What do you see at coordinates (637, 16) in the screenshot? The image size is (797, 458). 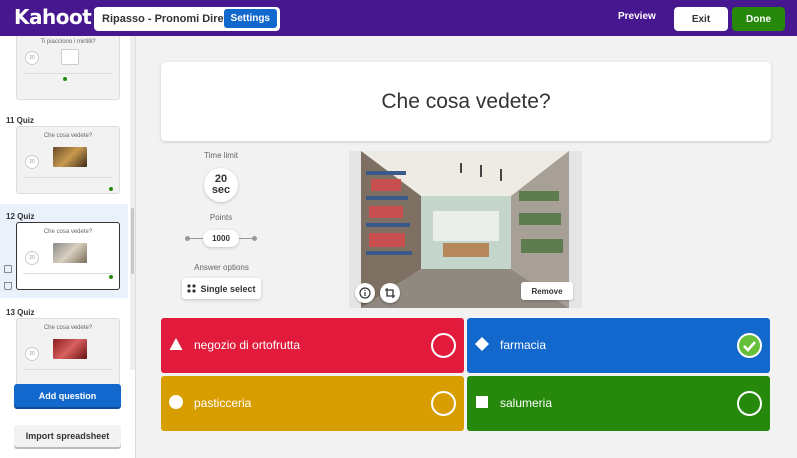 I see `preview-button: Preview` at bounding box center [637, 16].